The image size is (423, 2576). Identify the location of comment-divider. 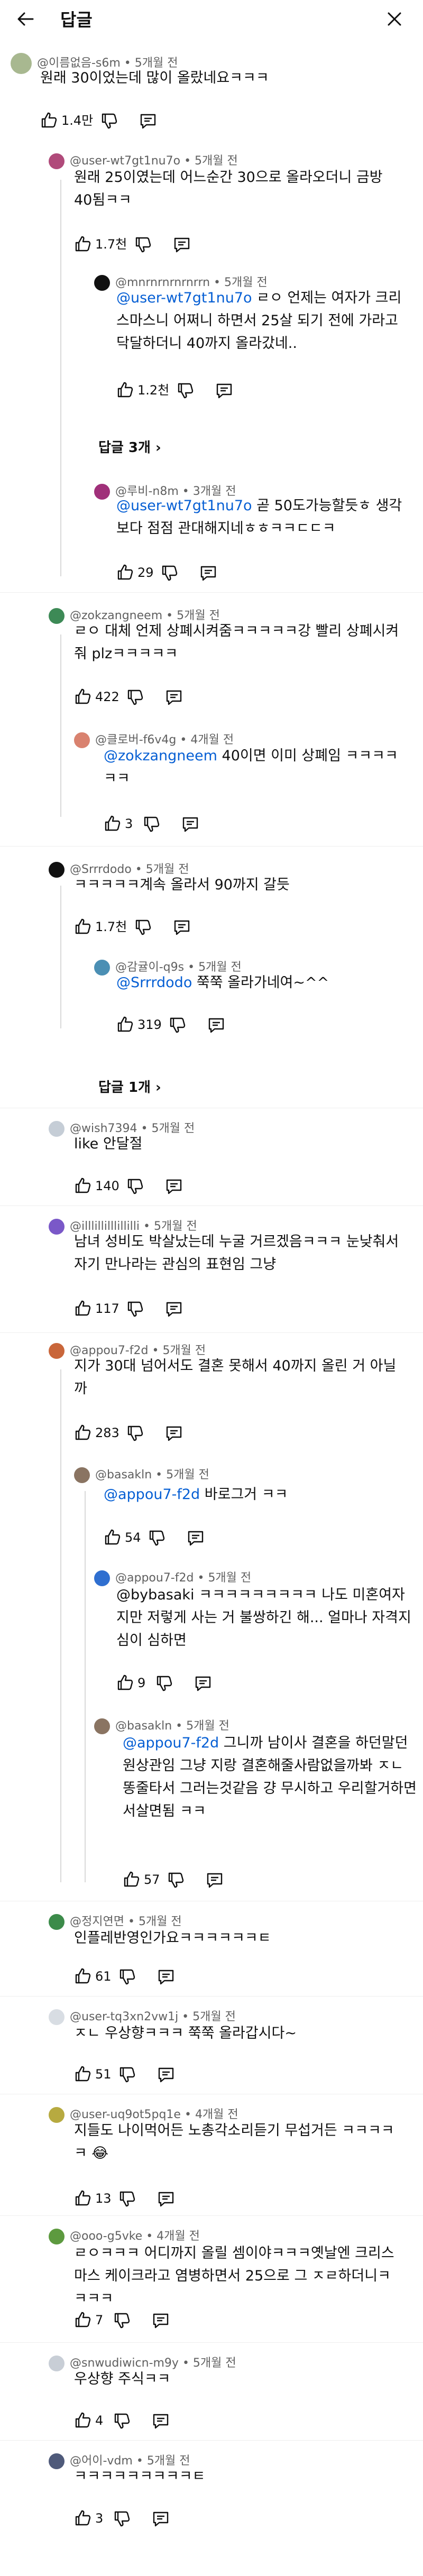
(212, 592).